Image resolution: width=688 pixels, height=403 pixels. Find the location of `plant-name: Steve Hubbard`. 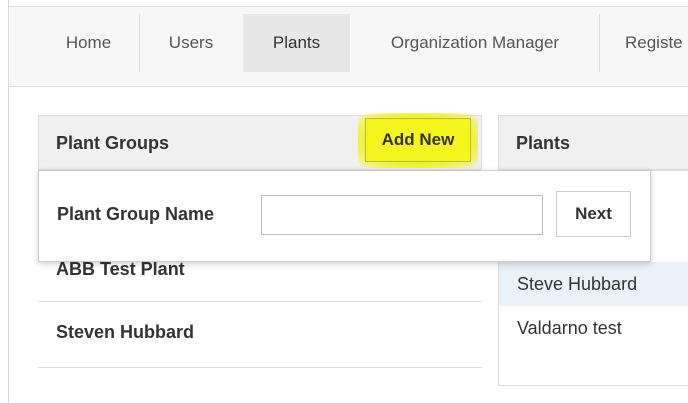

plant-name: Steve Hubbard is located at coordinates (577, 283).